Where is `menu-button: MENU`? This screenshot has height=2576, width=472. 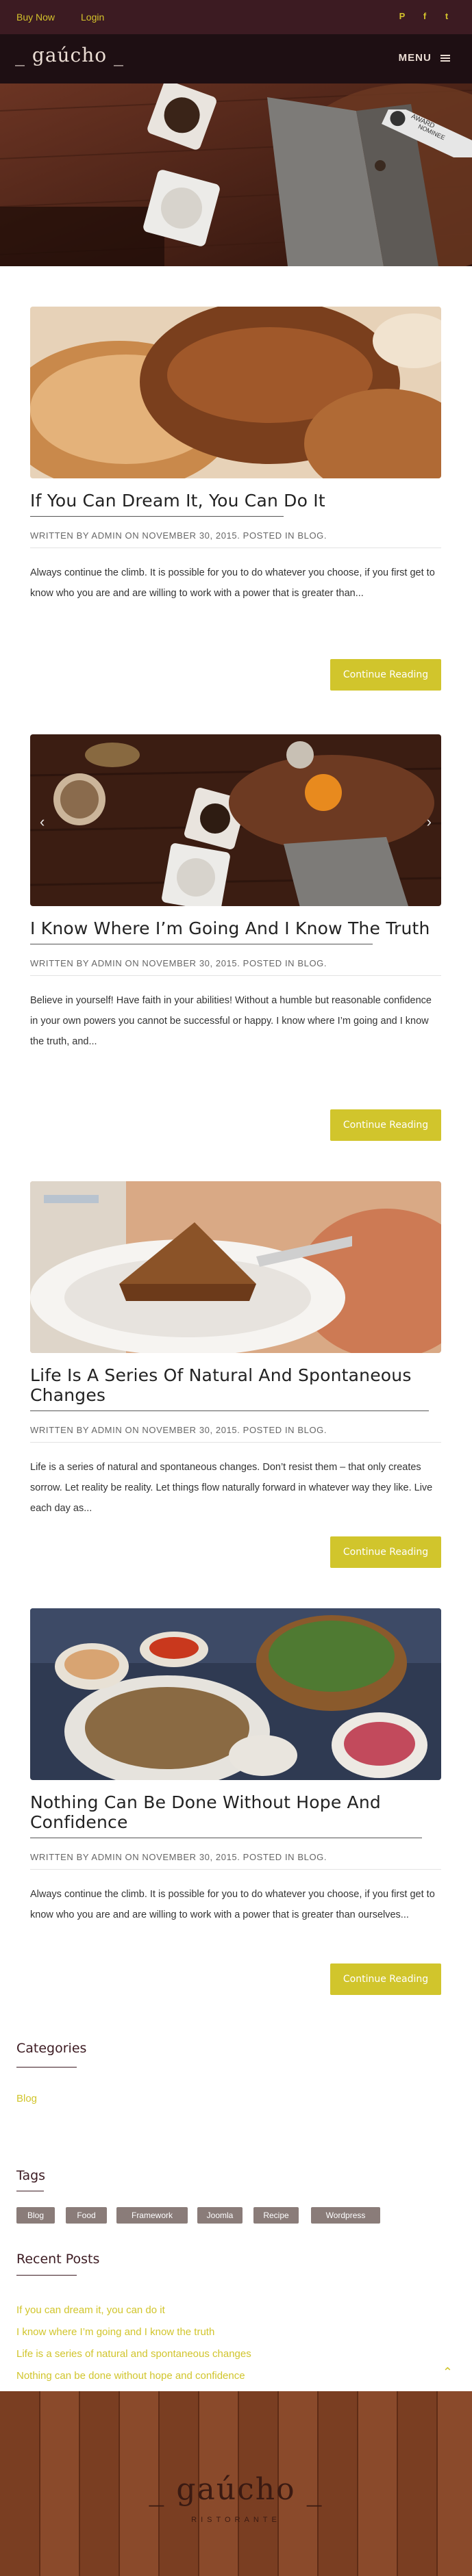 menu-button: MENU is located at coordinates (425, 58).